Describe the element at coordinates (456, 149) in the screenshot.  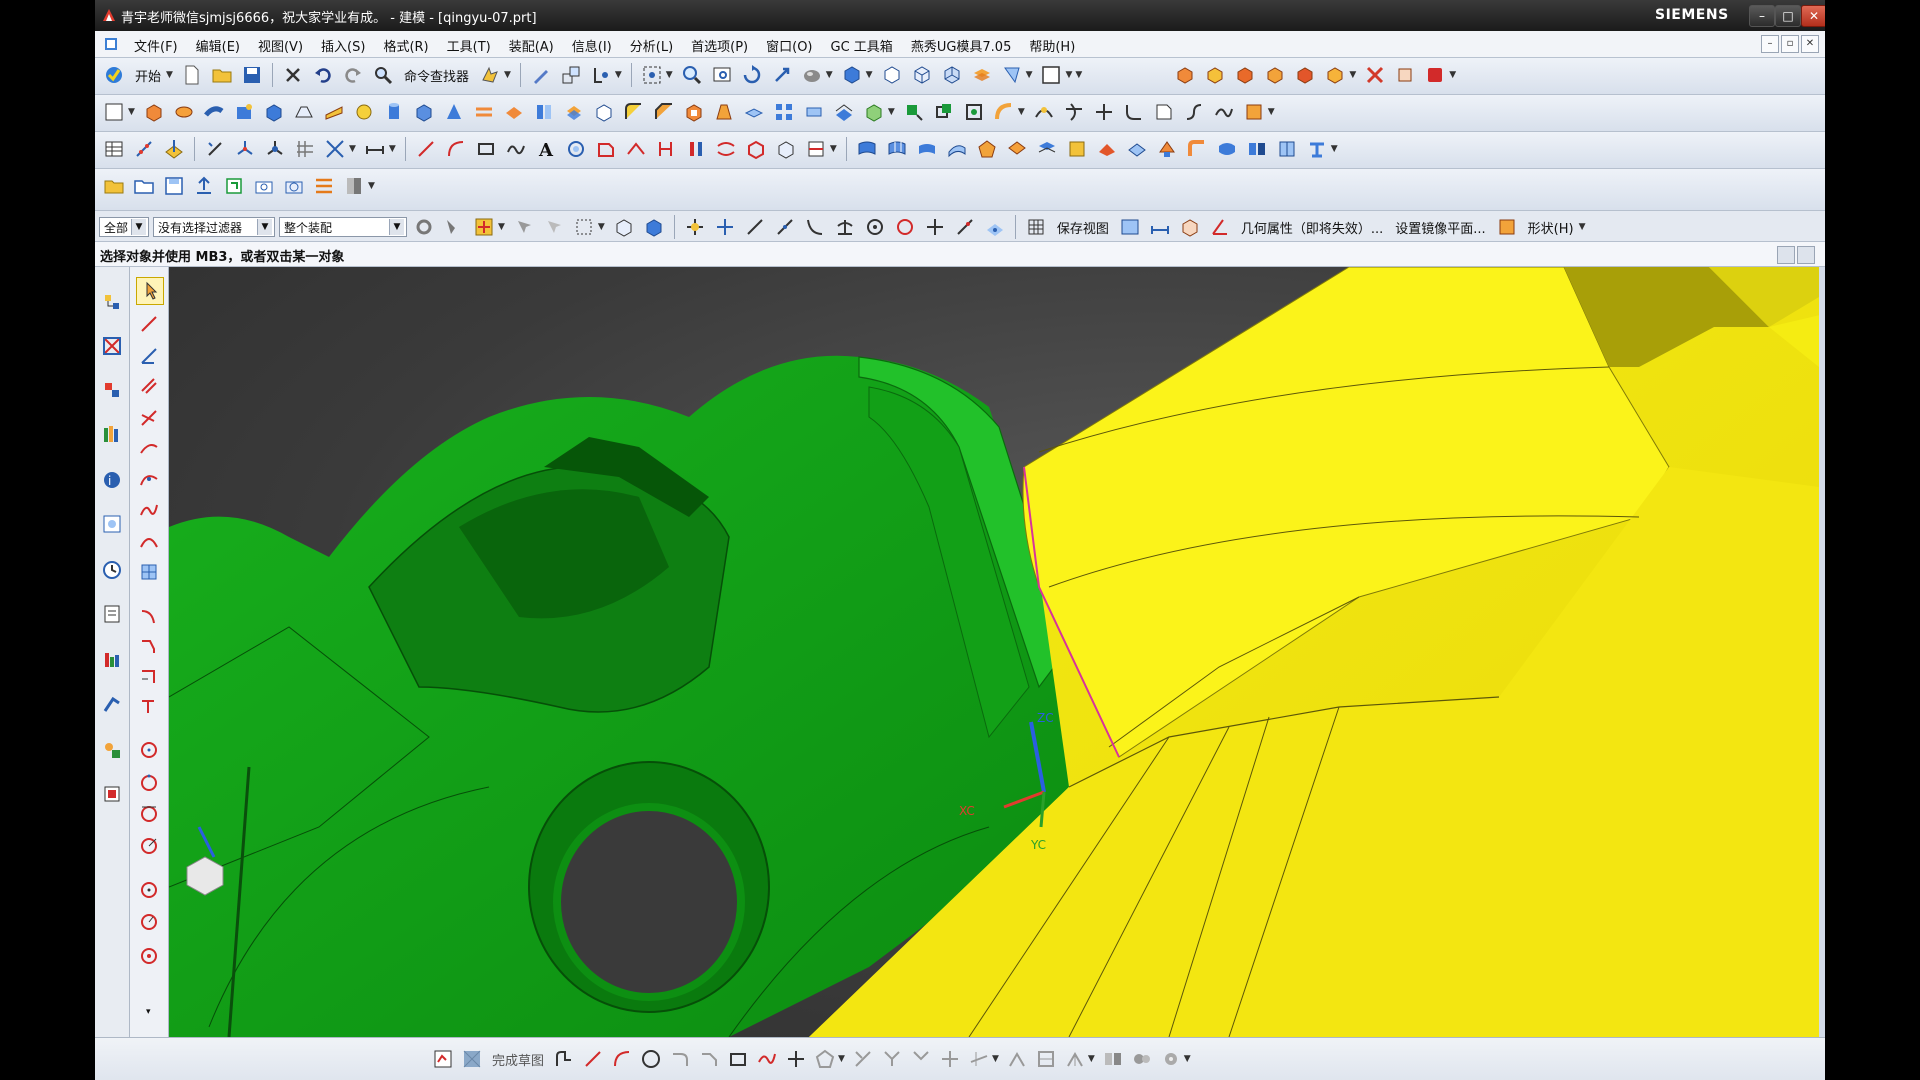
I see `arc-icon` at that location.